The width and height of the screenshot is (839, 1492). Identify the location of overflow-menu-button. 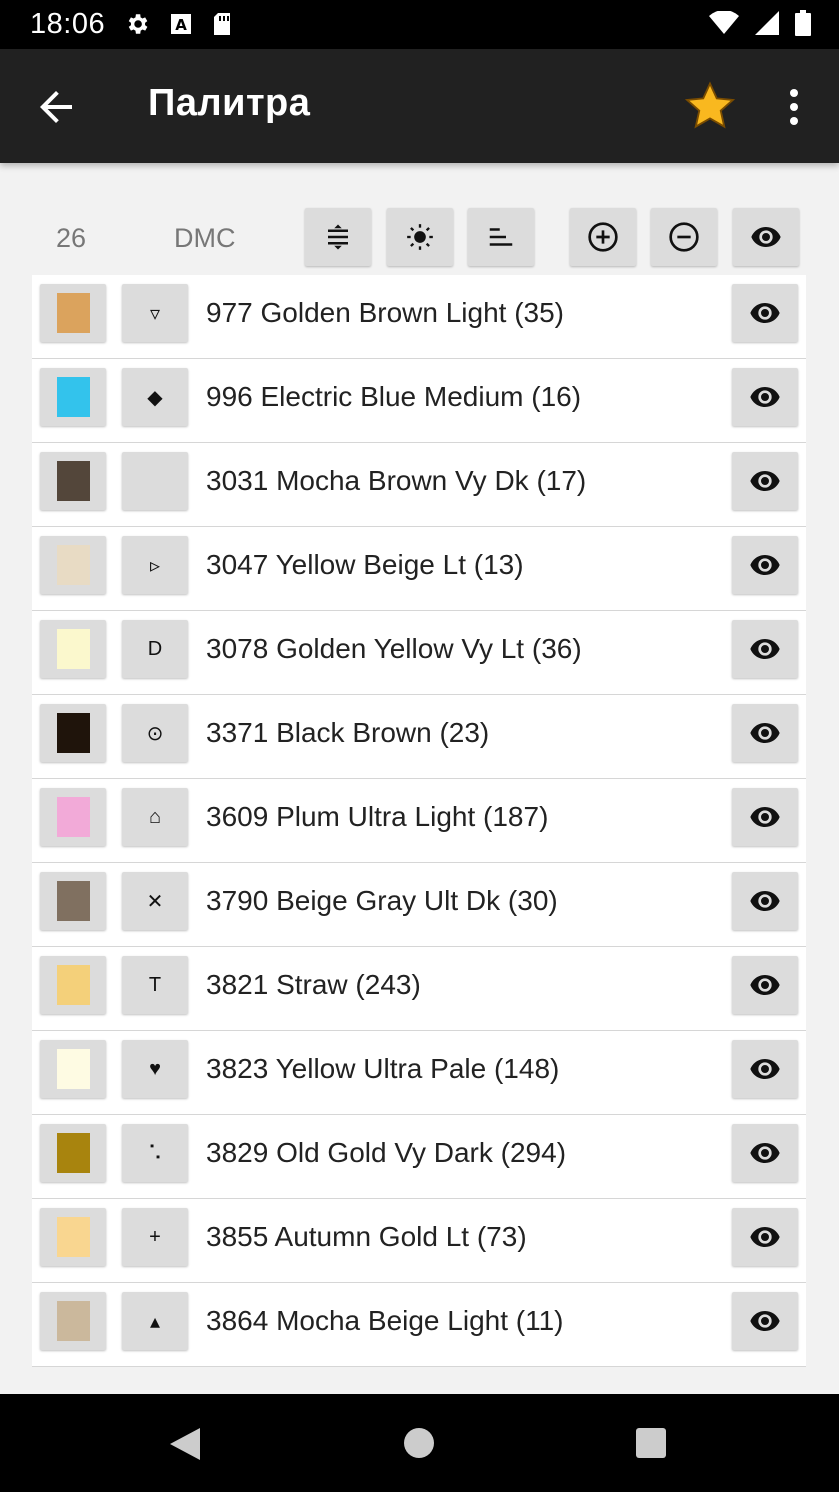
(794, 107).